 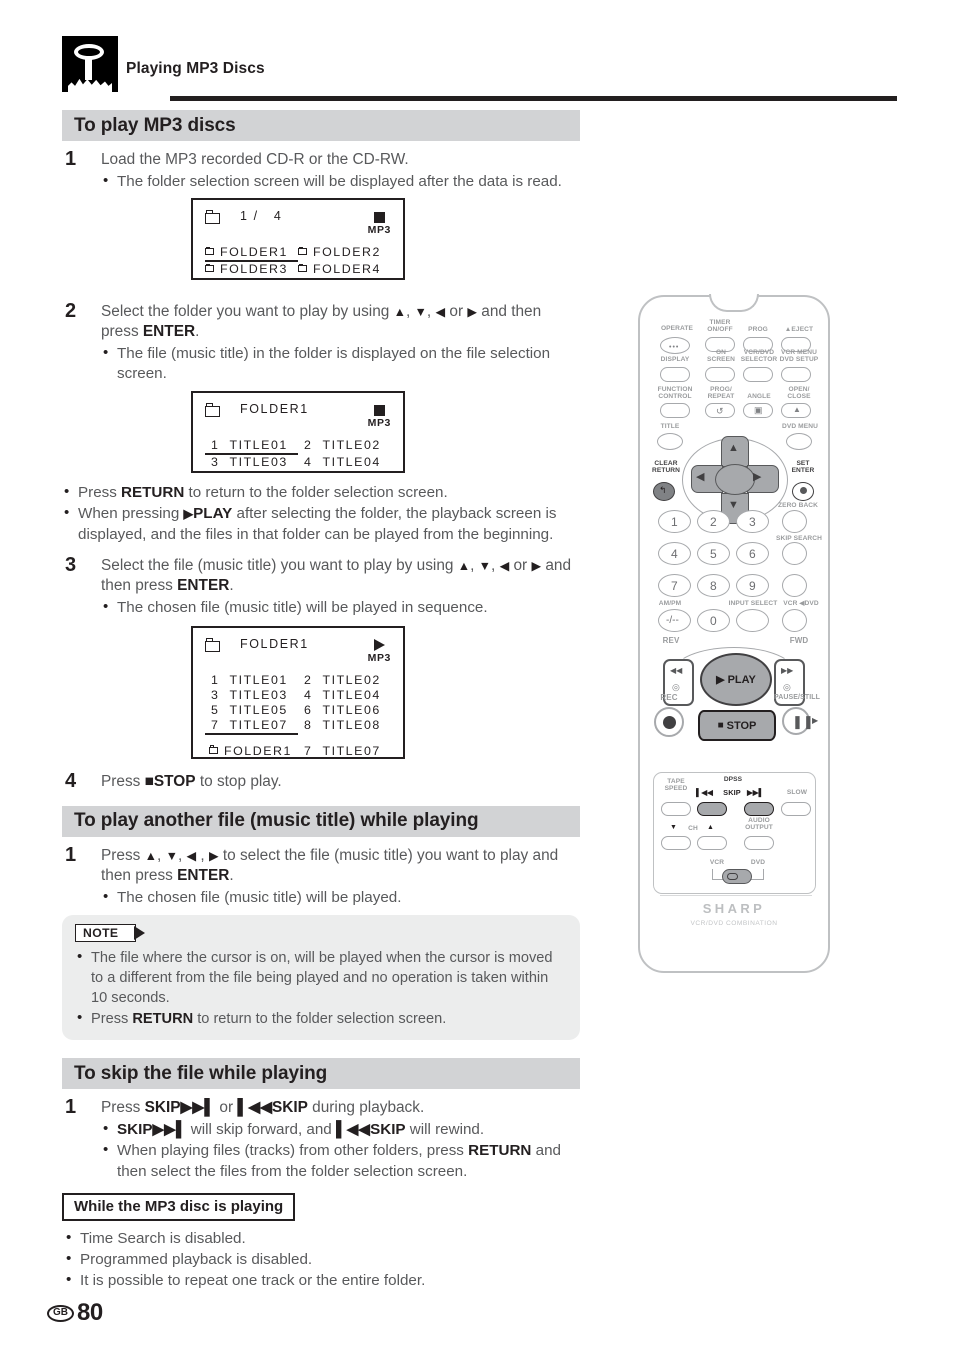 What do you see at coordinates (794, 521) in the screenshot?
I see `zero-back-button` at bounding box center [794, 521].